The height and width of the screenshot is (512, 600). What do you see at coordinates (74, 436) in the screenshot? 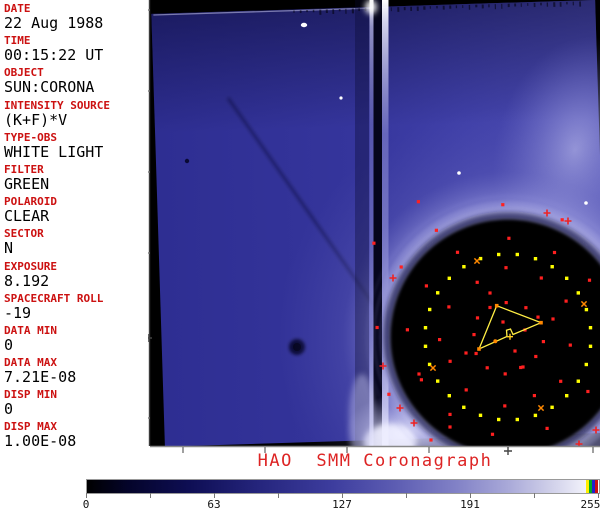
I see `metadata-field: DISP MAX 1.00E-08` at bounding box center [74, 436].